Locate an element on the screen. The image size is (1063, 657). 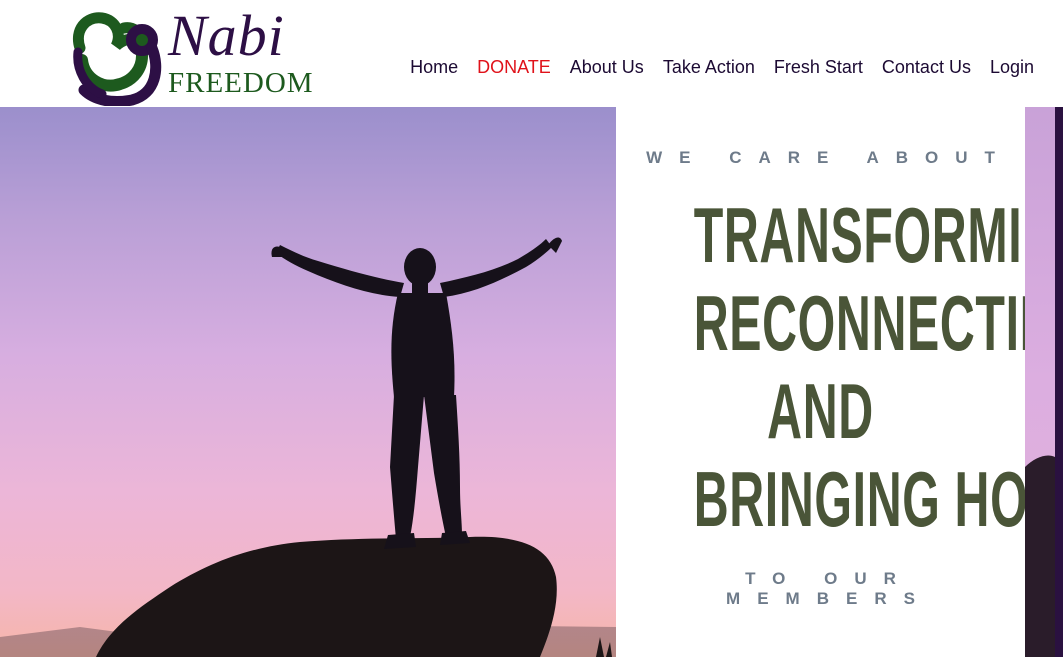
nav-fresh-start: Fresh Start is located at coordinates (818, 67).